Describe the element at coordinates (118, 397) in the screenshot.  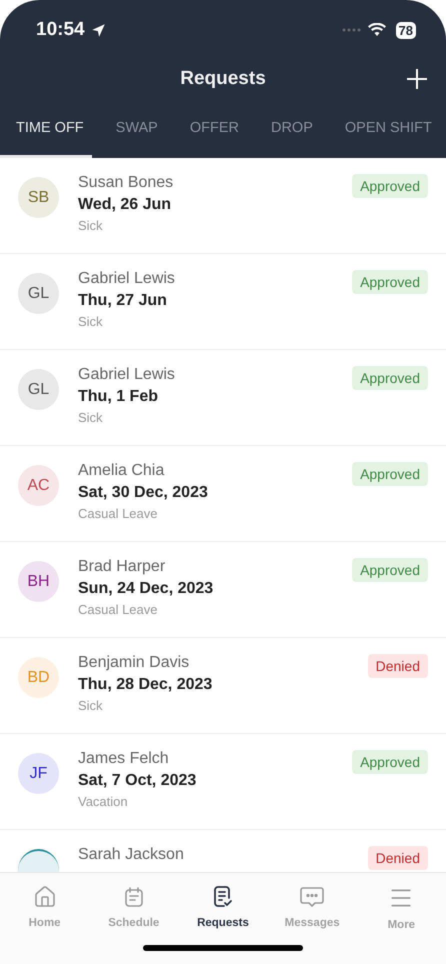
I see `request-date: Thu, 1 Feb` at that location.